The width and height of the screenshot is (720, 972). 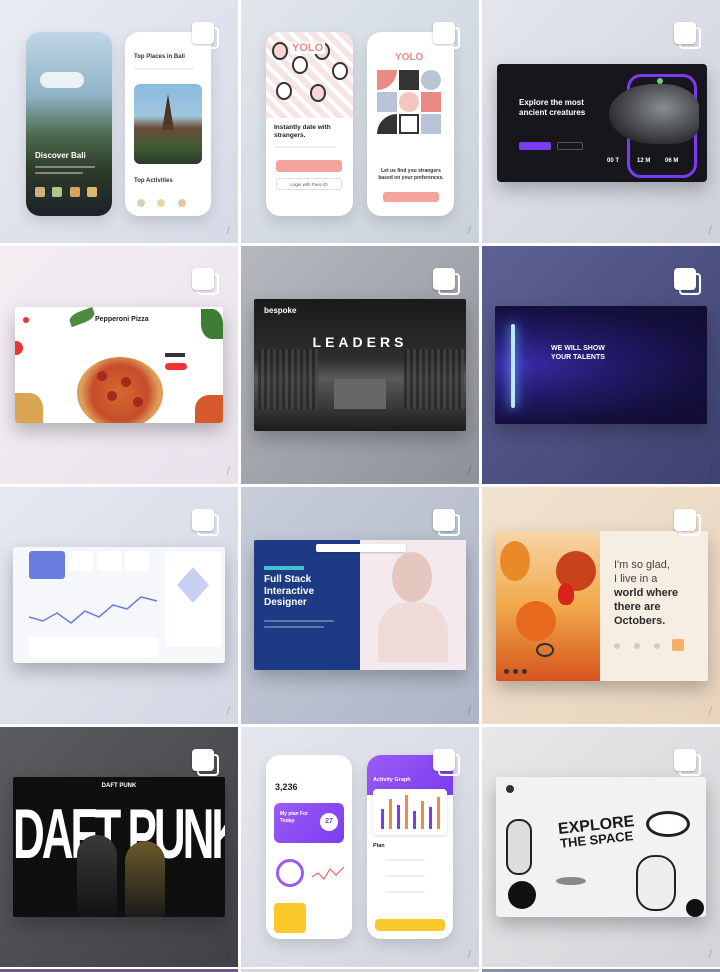 I want to click on daftpunk-website-screen: DAFT PUNK DAFT PUNK, so click(x=119, y=847).